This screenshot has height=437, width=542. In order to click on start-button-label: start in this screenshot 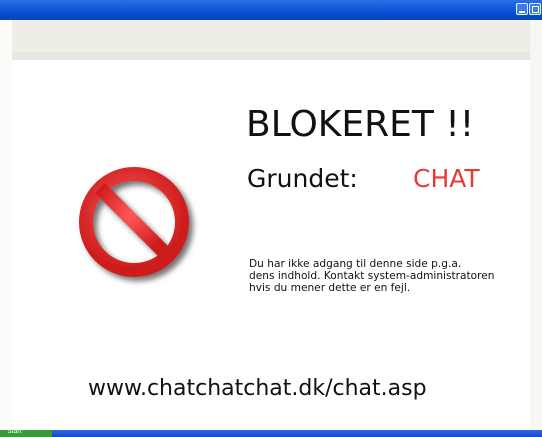, I will do `click(15, 431)`.